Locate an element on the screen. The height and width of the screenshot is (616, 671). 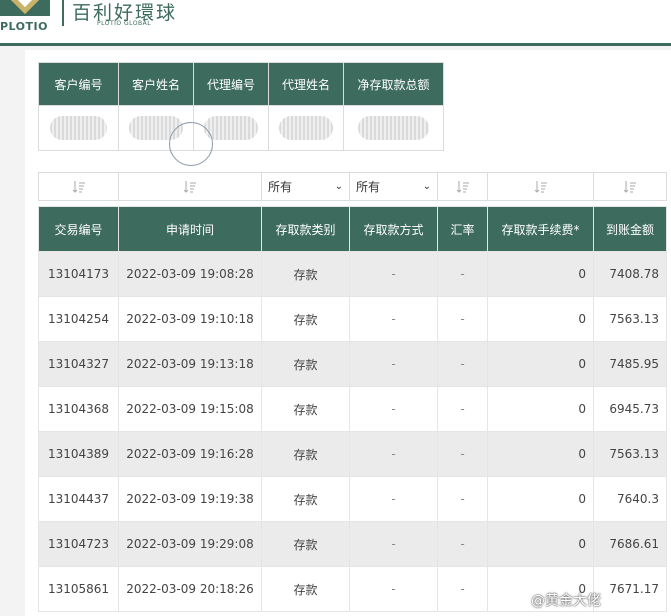
transactions-header-row: 交易编号 申请时间 存取款类别 存取款方式 汇率 存取款手续费* 到账金额 is located at coordinates (352, 229).